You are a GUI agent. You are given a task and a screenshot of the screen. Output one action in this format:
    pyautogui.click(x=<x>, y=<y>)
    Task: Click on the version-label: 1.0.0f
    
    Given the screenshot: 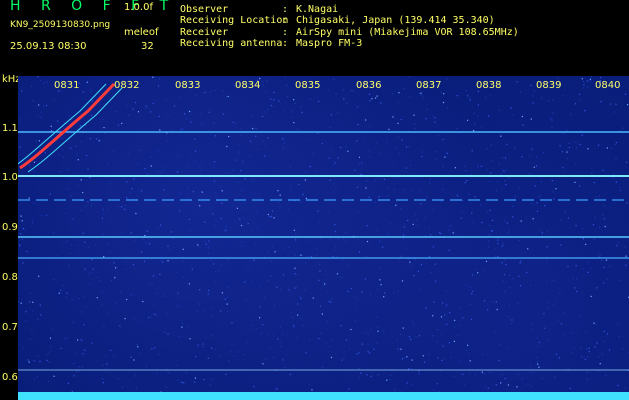 What is the action you would take?
    pyautogui.click(x=138, y=7)
    